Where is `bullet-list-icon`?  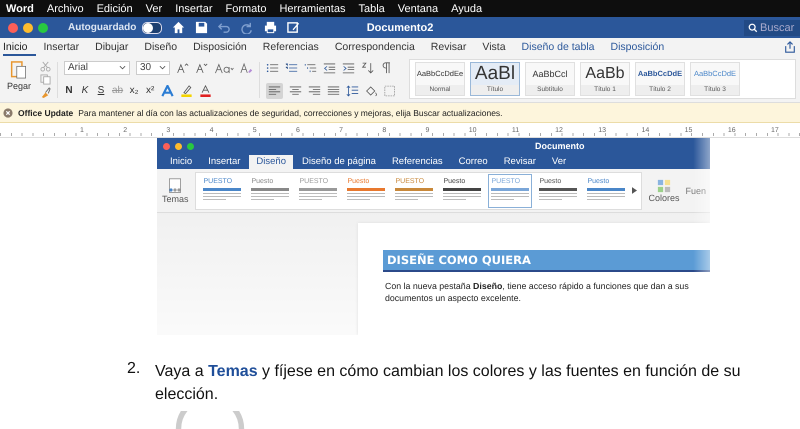 bullet-list-icon is located at coordinates (272, 68).